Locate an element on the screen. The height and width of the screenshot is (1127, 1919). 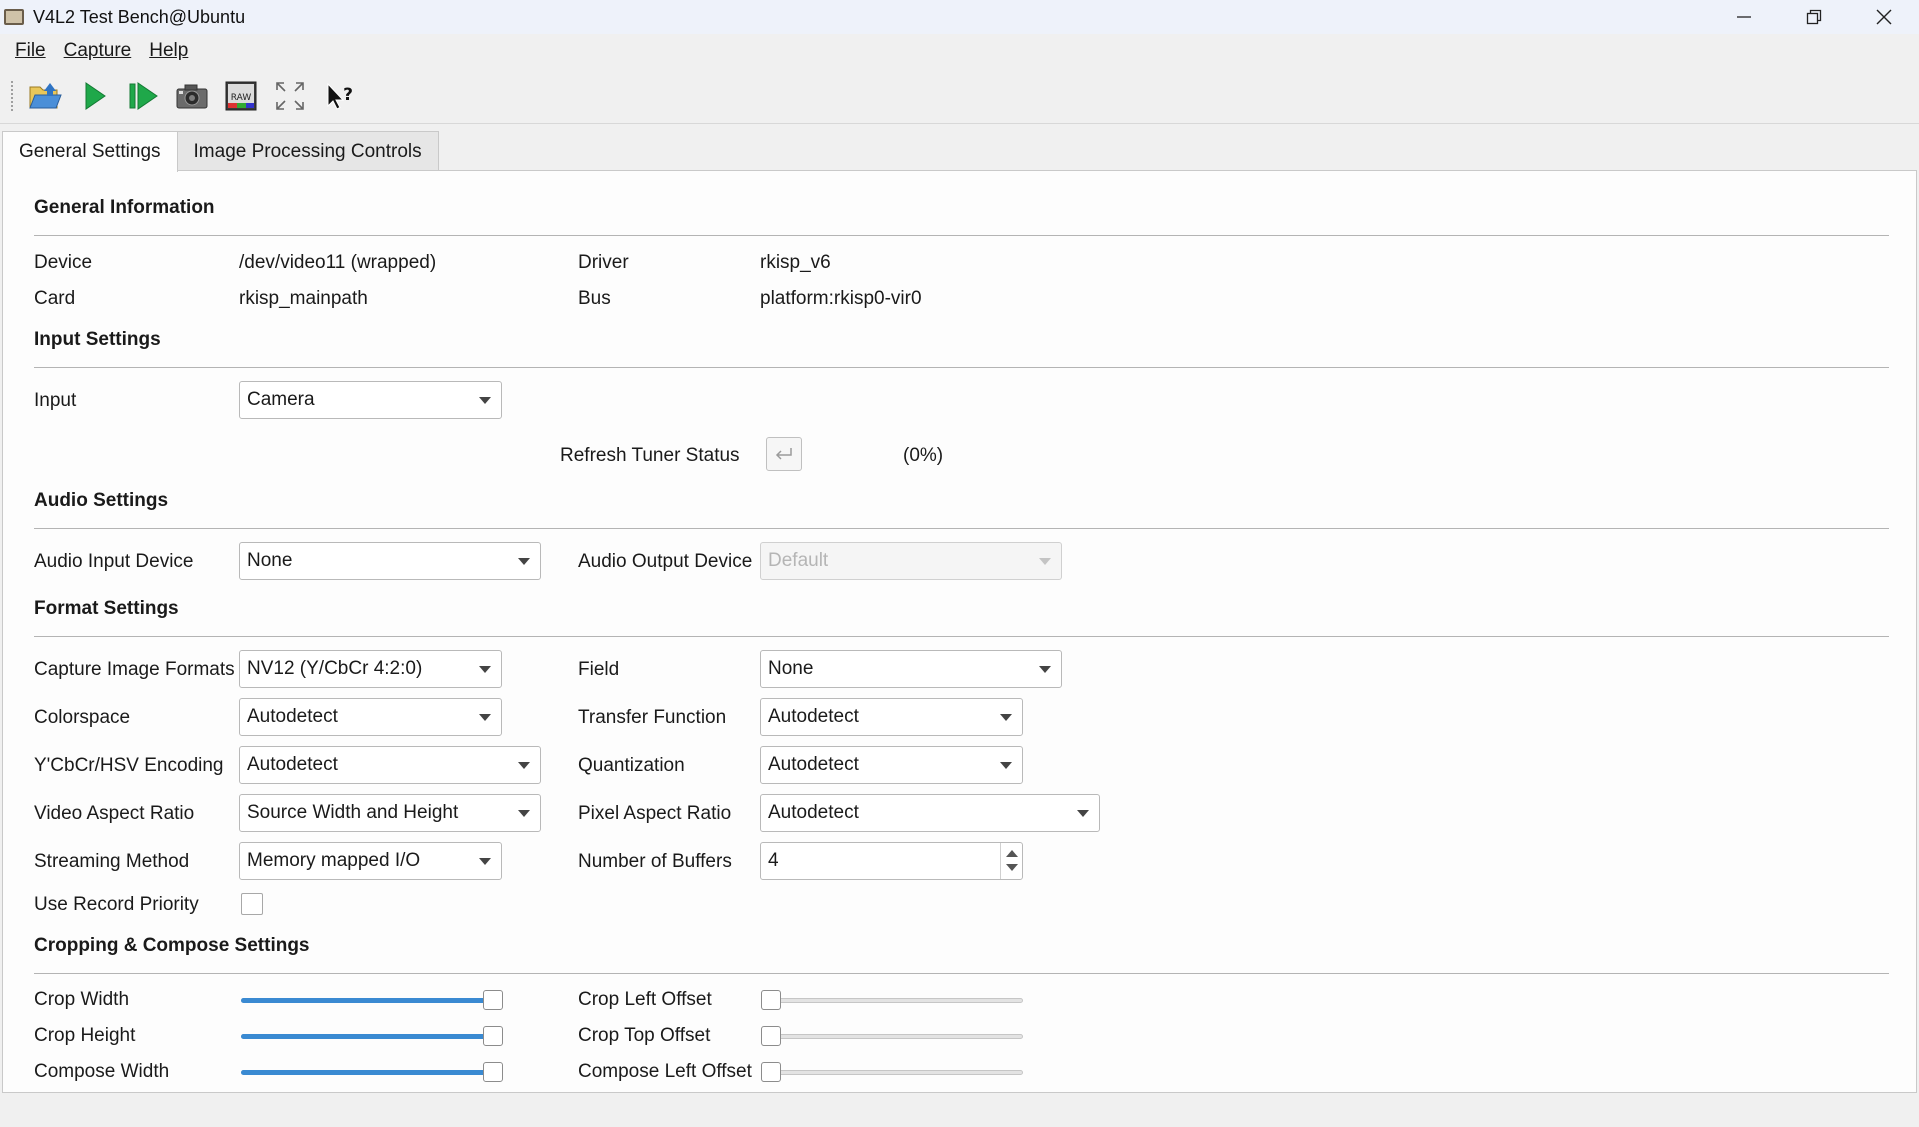
crop-left-offset-slider is located at coordinates (892, 1000).